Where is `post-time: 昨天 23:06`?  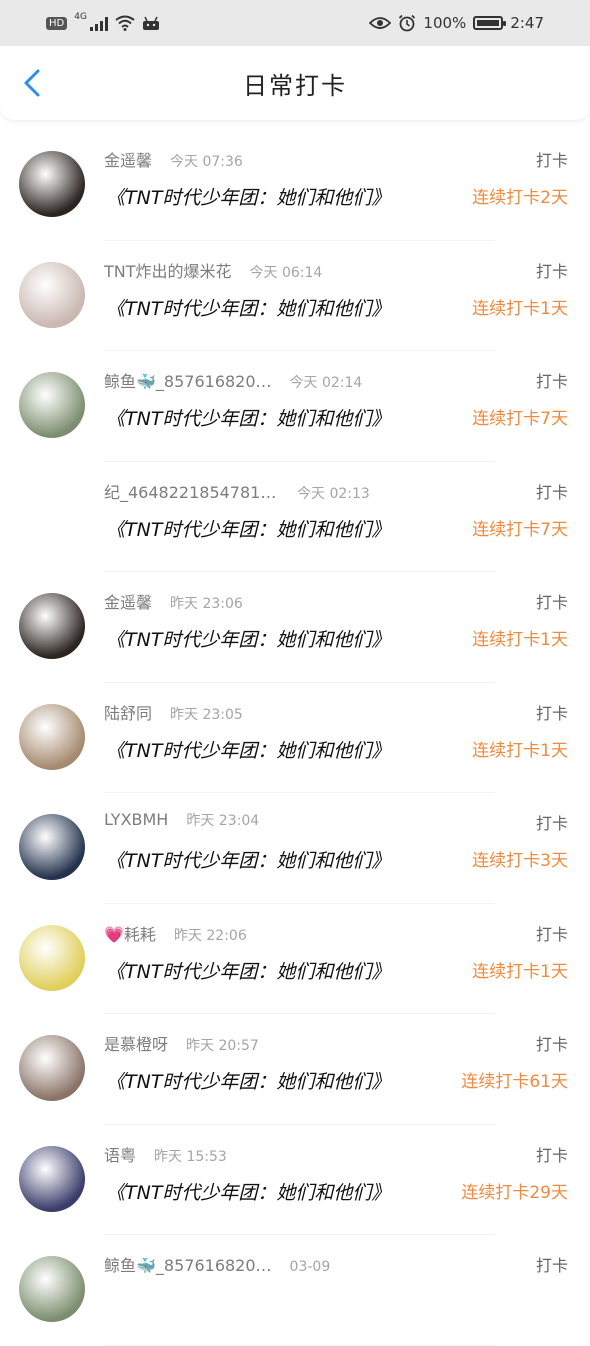
post-time: 昨天 23:06 is located at coordinates (206, 604).